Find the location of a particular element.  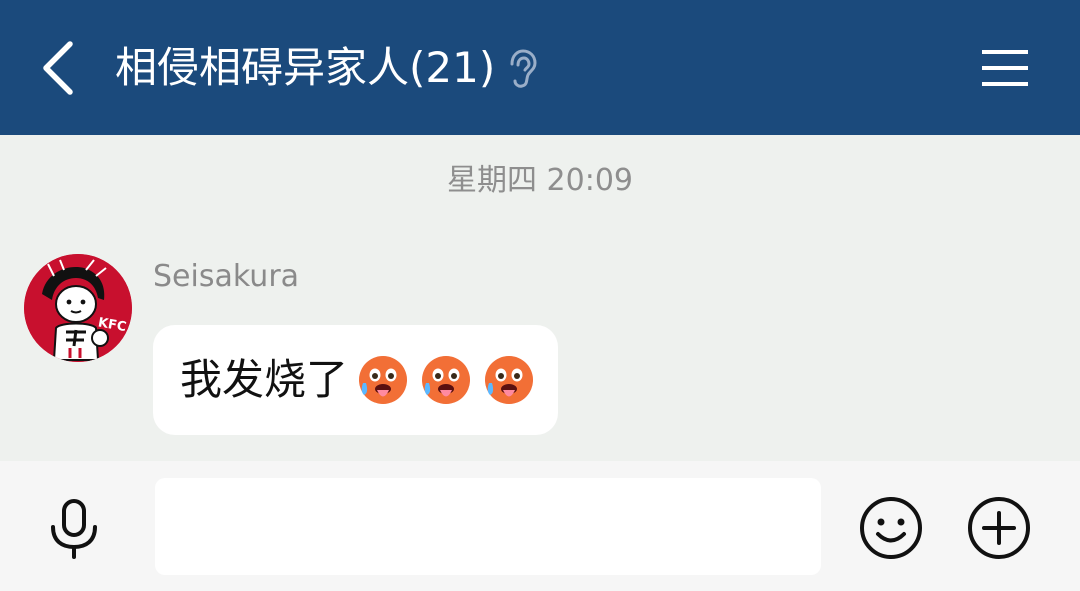

message-bubble: 我发烧了 is located at coordinates (355, 380).